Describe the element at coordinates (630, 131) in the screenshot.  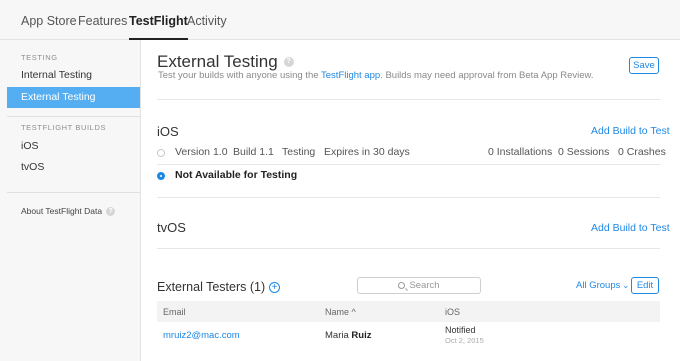
I see `add-build-ios-link: Add Build to Test` at that location.